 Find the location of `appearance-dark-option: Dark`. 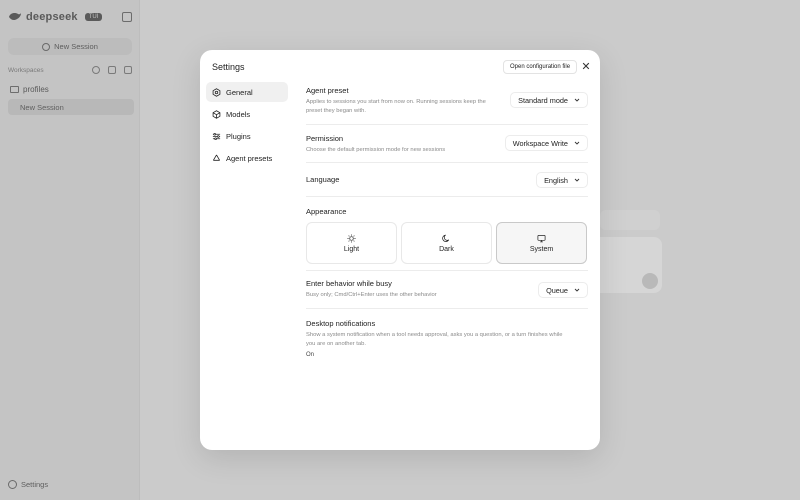

appearance-dark-option: Dark is located at coordinates (446, 243).